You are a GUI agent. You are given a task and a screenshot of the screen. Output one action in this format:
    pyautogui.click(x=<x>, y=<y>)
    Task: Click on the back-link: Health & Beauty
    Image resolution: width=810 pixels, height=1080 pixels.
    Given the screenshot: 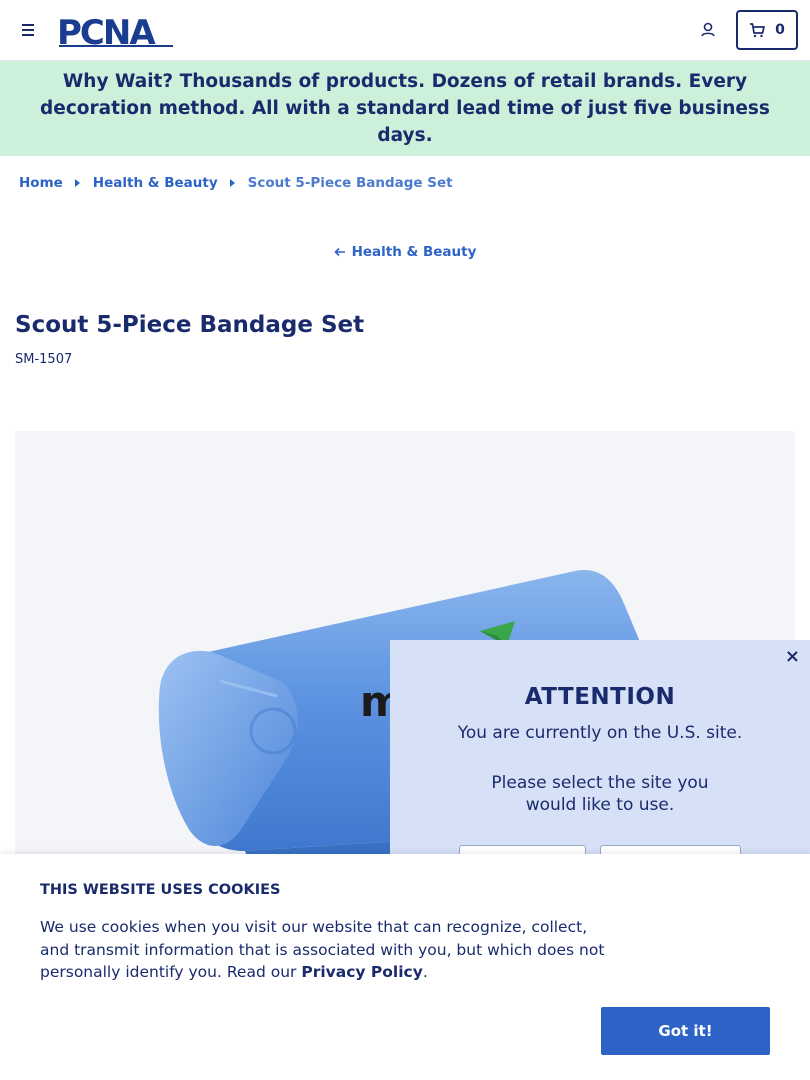 What is the action you would take?
    pyautogui.click(x=405, y=252)
    